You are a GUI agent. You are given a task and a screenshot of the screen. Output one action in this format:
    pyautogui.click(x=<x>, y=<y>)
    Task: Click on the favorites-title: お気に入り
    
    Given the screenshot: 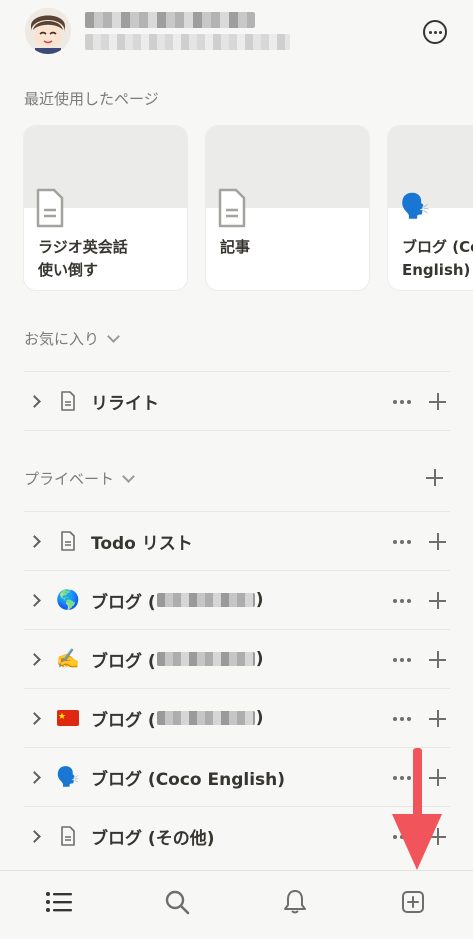 What is the action you would take?
    pyautogui.click(x=62, y=339)
    